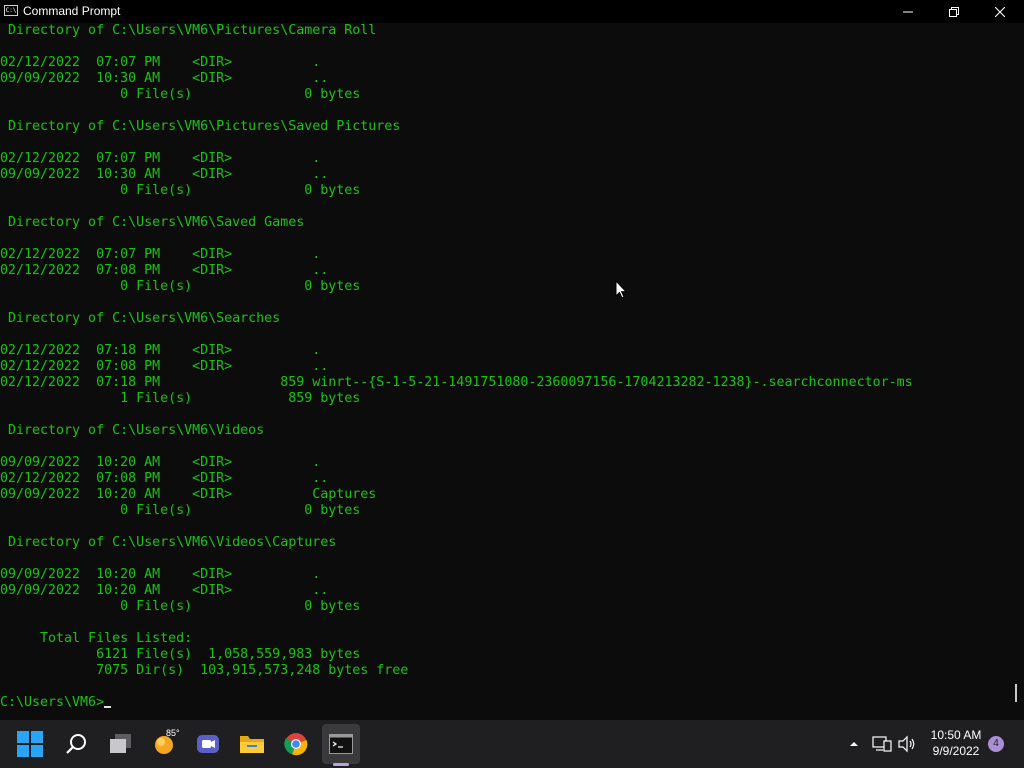 Image resolution: width=1024 pixels, height=768 pixels. Describe the element at coordinates (180, 654) in the screenshot. I see `console-line: 6121 File(s) 1,058,559,983 bytes` at that location.